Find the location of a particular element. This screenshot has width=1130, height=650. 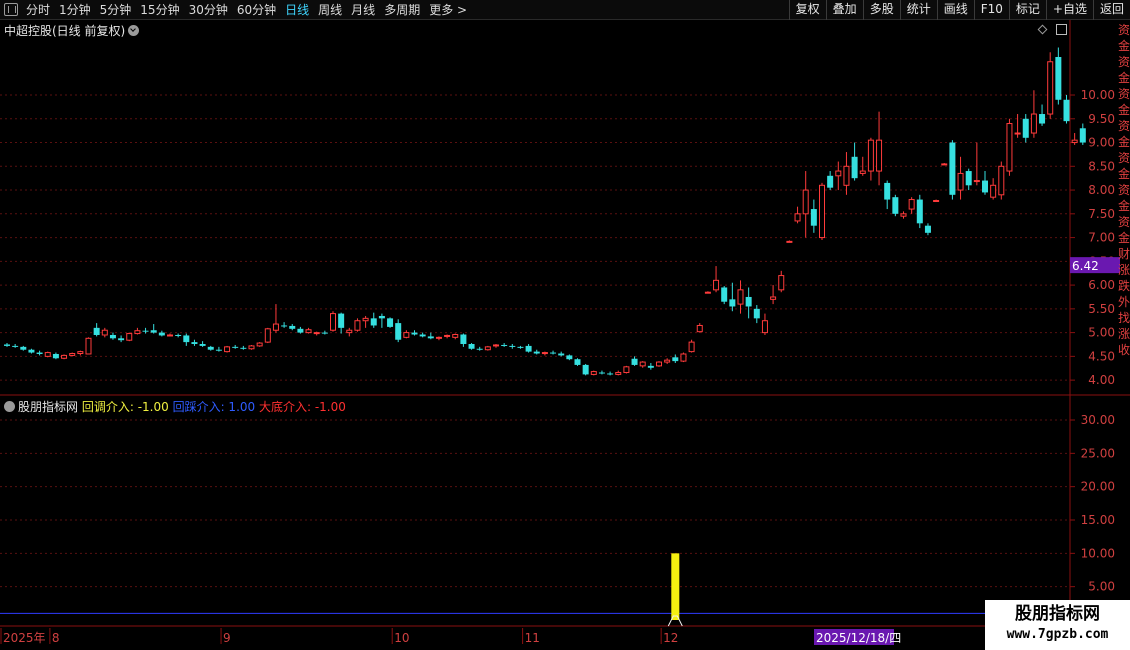

indicator-legend: 股朋指标网 回调介入: -1.00 回踩介入: 1.00 大底介入: -1.00 is located at coordinates (175, 406).